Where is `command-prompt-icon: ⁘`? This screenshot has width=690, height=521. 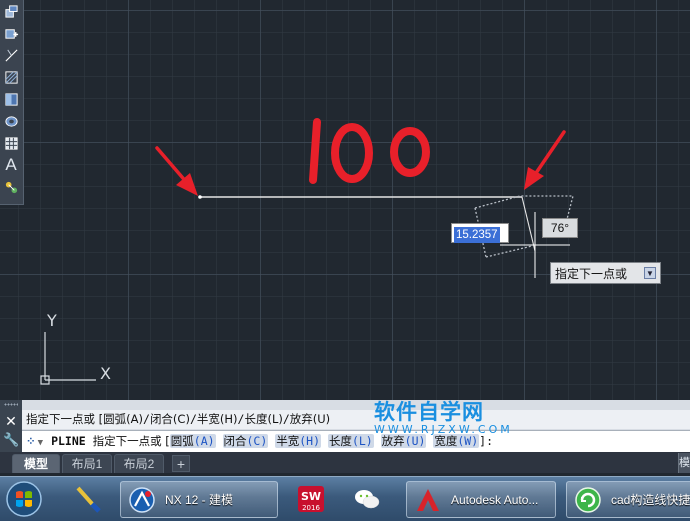 command-prompt-icon: ⁘ is located at coordinates (31, 441).